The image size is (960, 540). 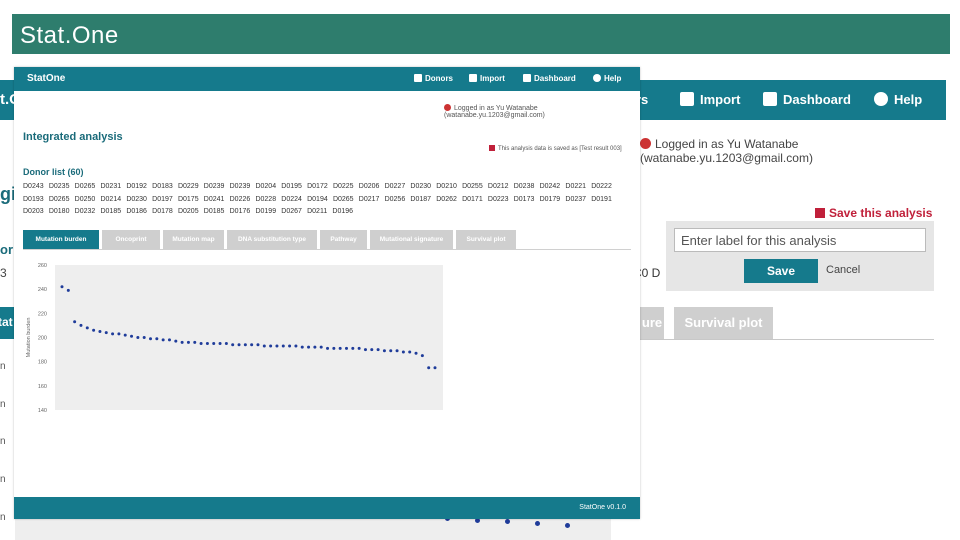 What do you see at coordinates (601, 200) in the screenshot?
I see `donor-id: D0191` at bounding box center [601, 200].